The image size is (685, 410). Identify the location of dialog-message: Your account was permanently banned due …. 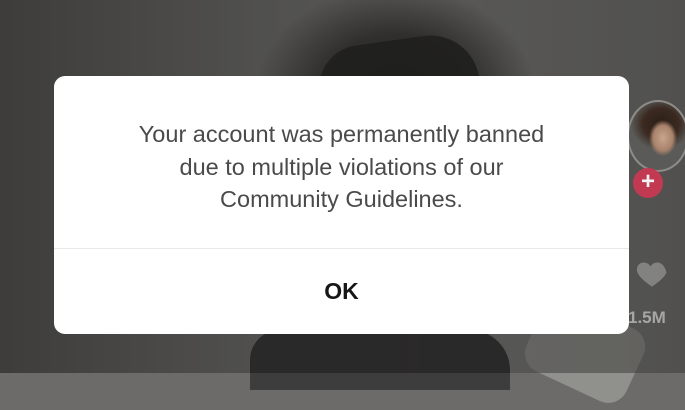
(341, 166).